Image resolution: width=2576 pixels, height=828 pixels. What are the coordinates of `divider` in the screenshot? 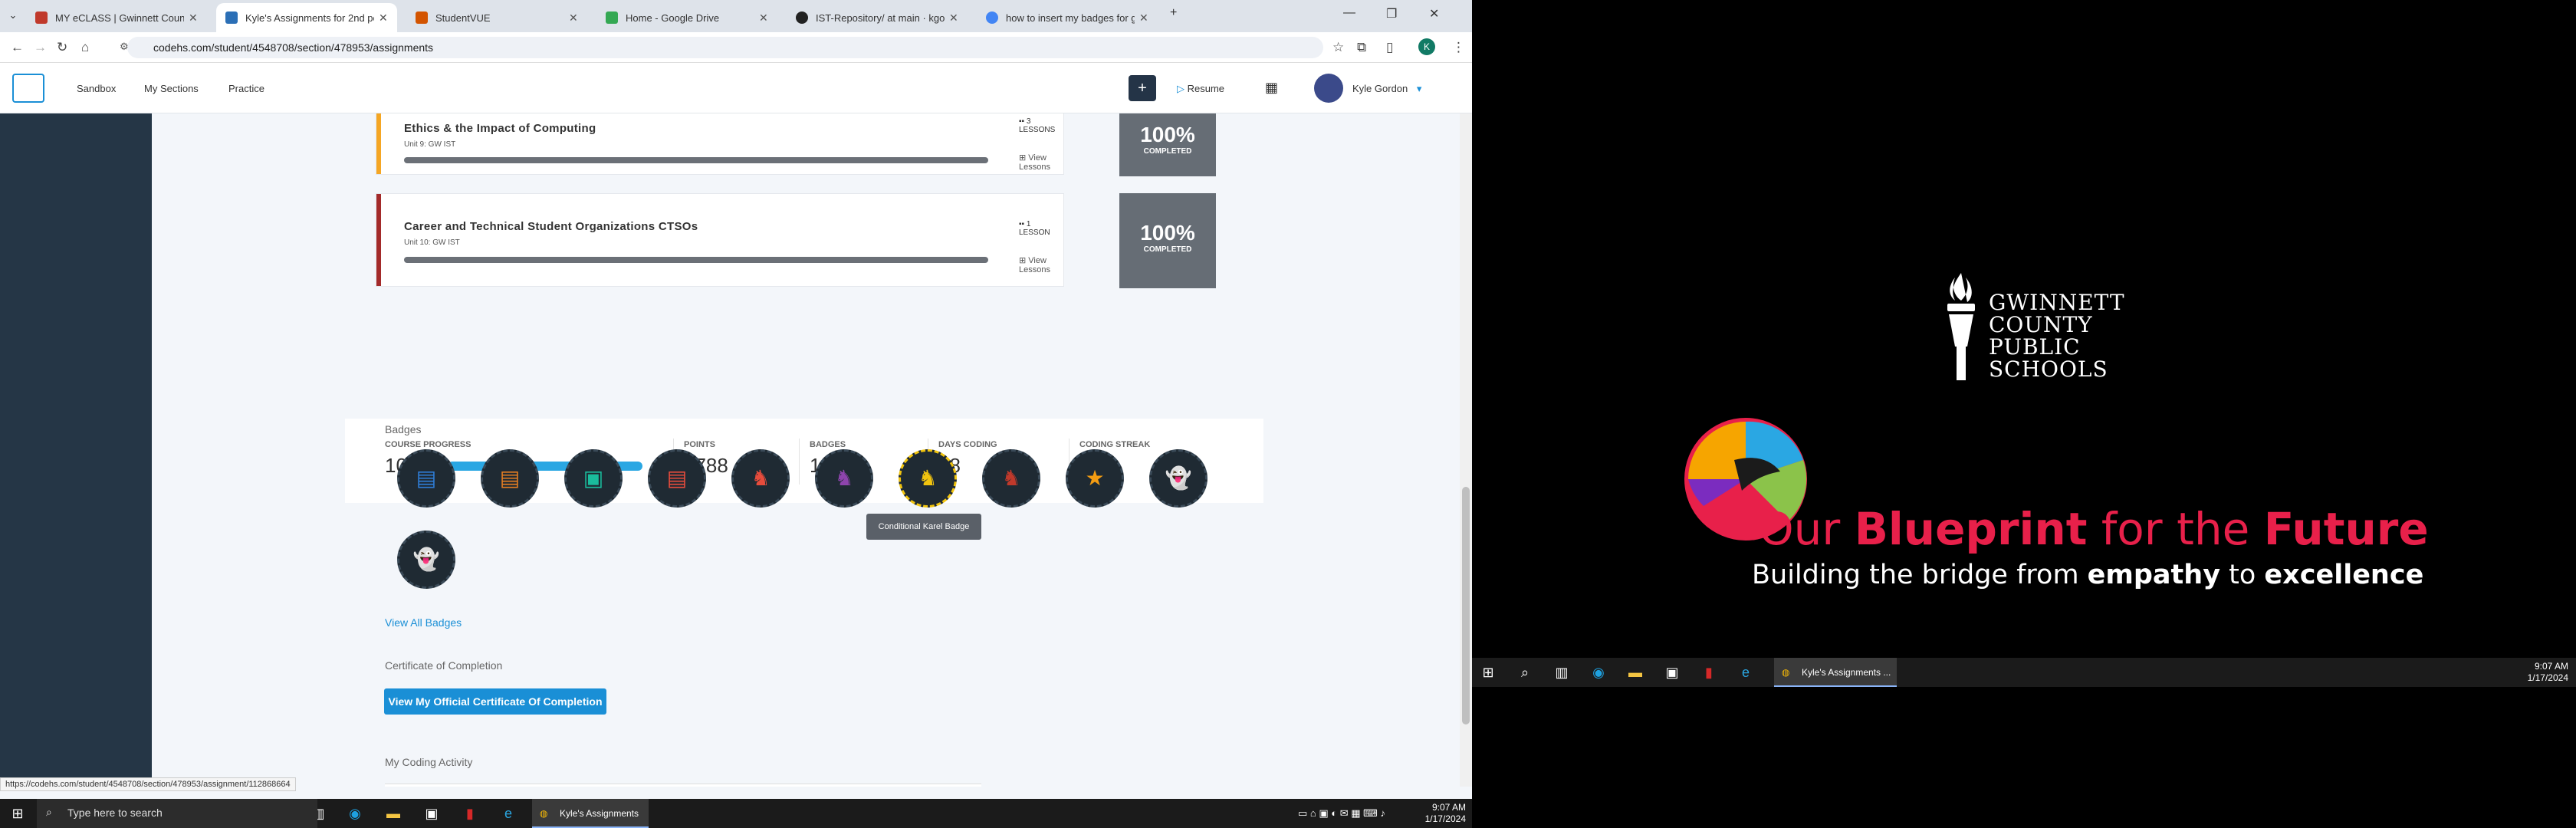 It's located at (800, 462).